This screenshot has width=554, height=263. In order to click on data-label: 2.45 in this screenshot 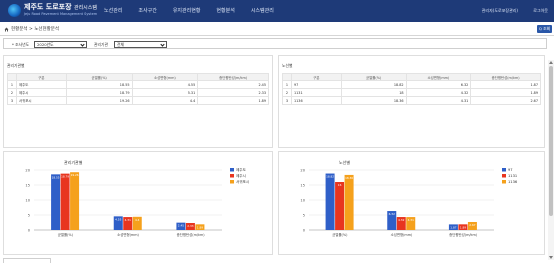, I will do `click(181, 226)`.